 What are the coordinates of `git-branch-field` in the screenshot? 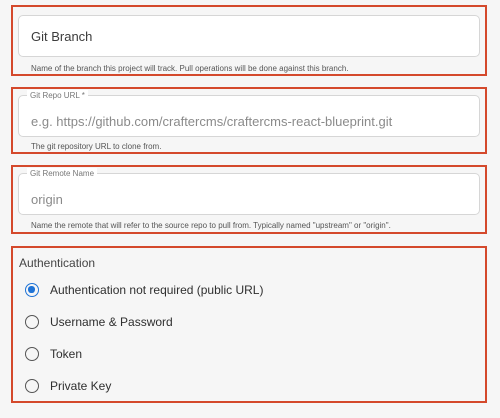 It's located at (249, 36).